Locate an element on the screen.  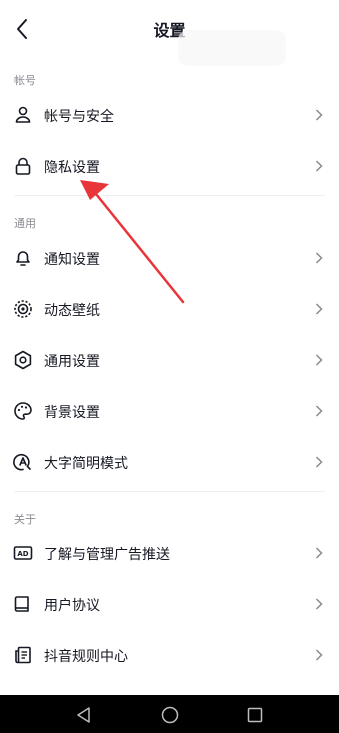
rules-document-icon is located at coordinates (23, 655).